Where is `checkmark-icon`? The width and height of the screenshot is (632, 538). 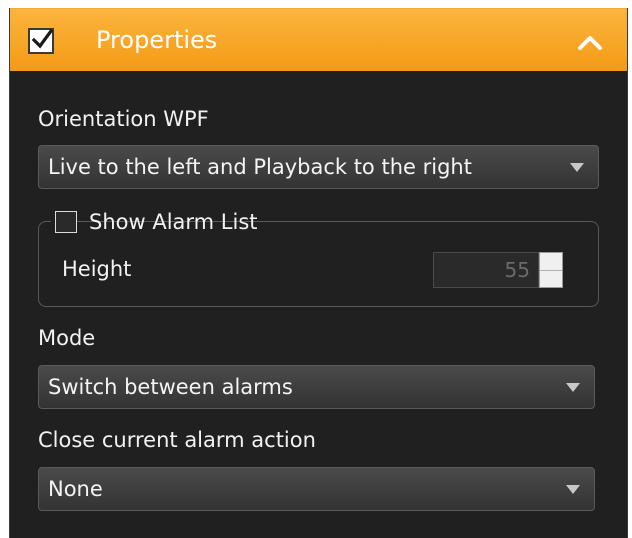 checkmark-icon is located at coordinates (42, 39).